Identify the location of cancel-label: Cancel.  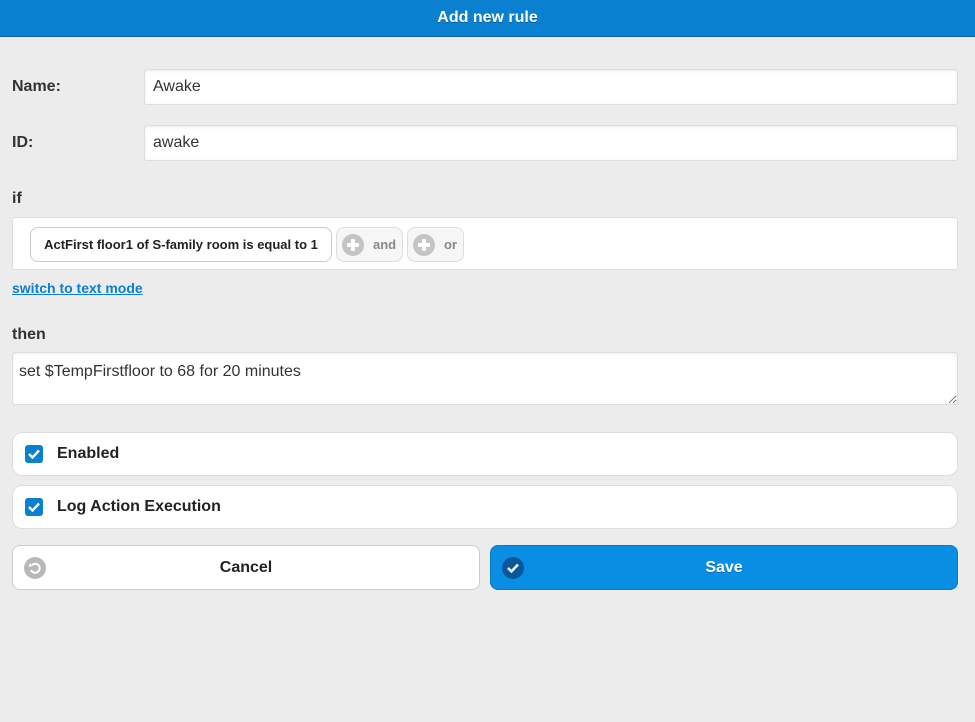
(246, 567).